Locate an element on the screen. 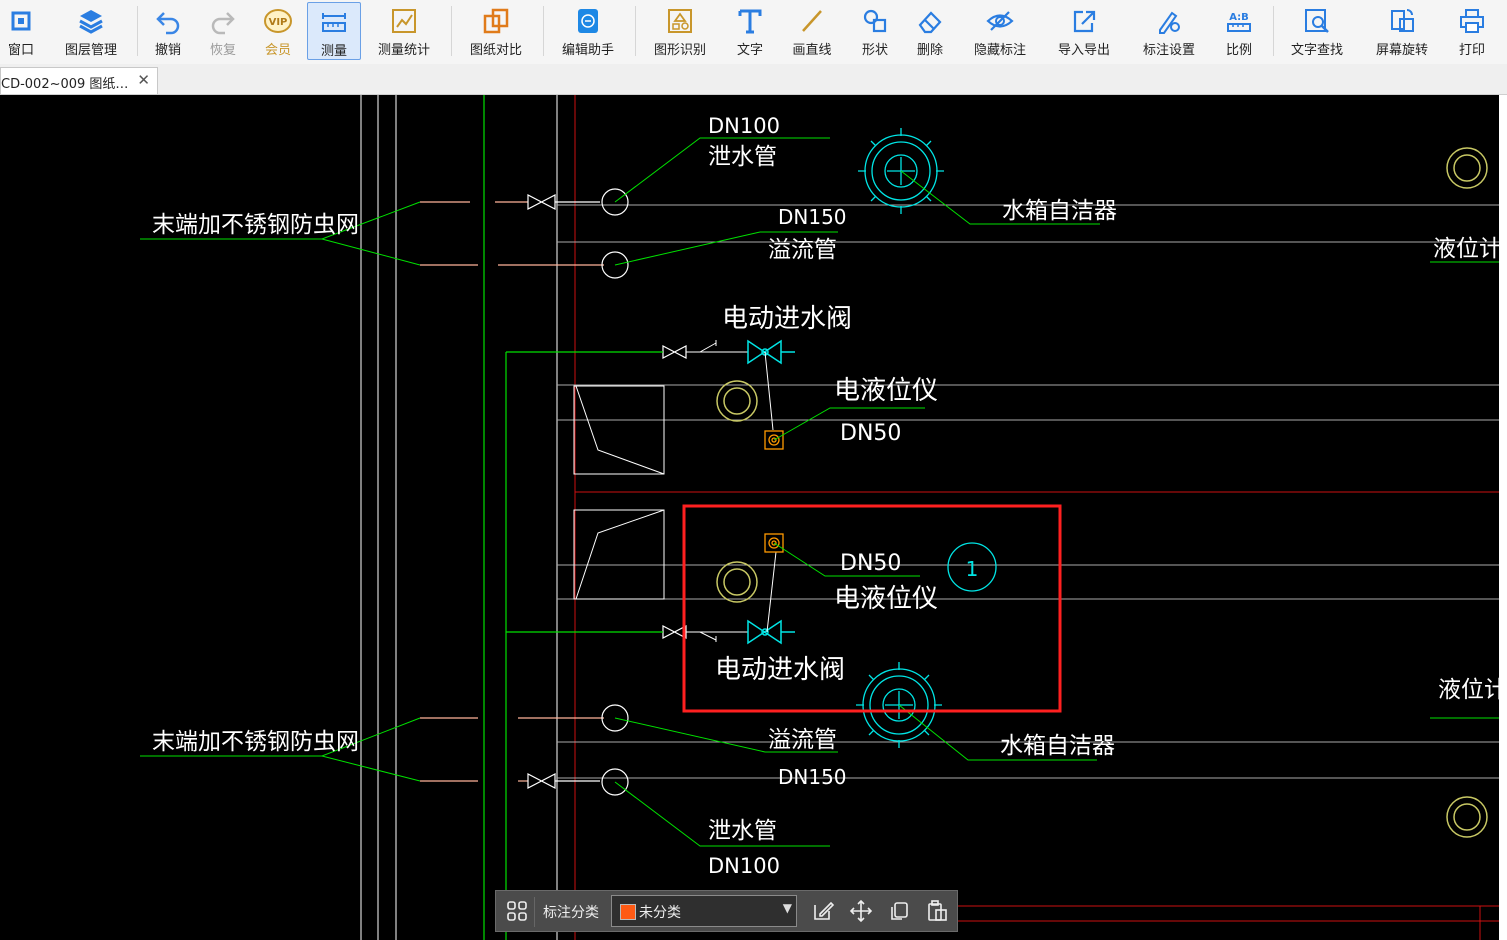 This screenshot has width=1507, height=940. marker-number: 1 is located at coordinates (972, 569).